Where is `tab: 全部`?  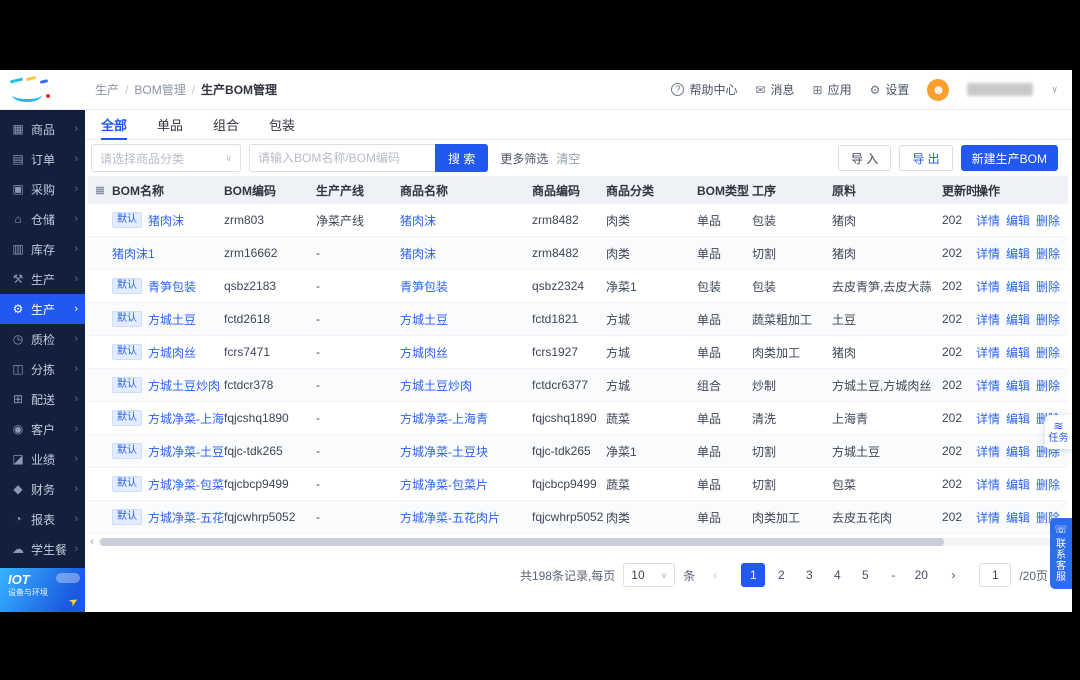
tab: 全部 is located at coordinates (114, 125).